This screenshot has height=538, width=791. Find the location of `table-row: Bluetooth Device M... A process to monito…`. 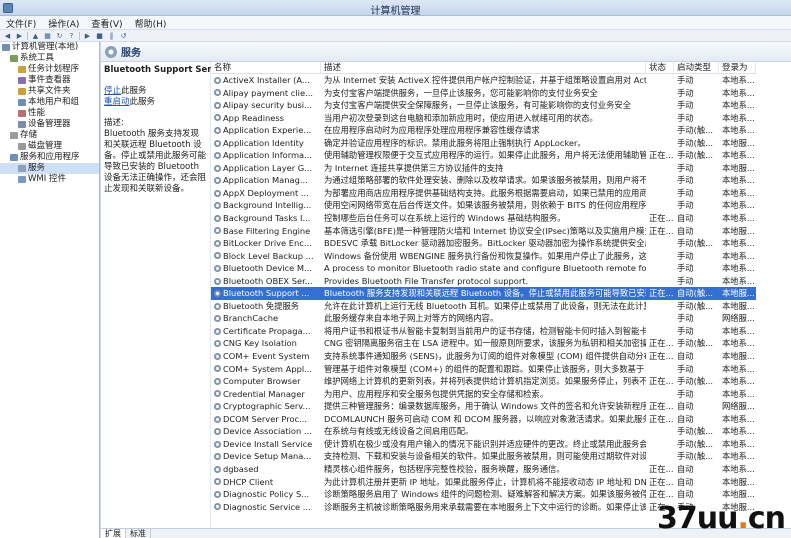

table-row: Bluetooth Device M... A process to monito… is located at coordinates (483, 268).